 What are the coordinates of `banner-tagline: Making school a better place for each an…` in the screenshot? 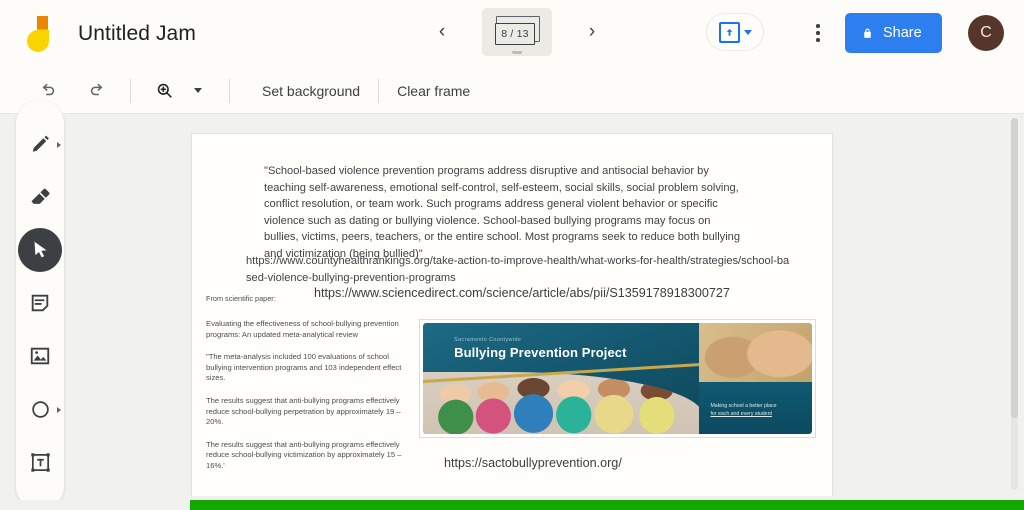 It's located at (757, 410).